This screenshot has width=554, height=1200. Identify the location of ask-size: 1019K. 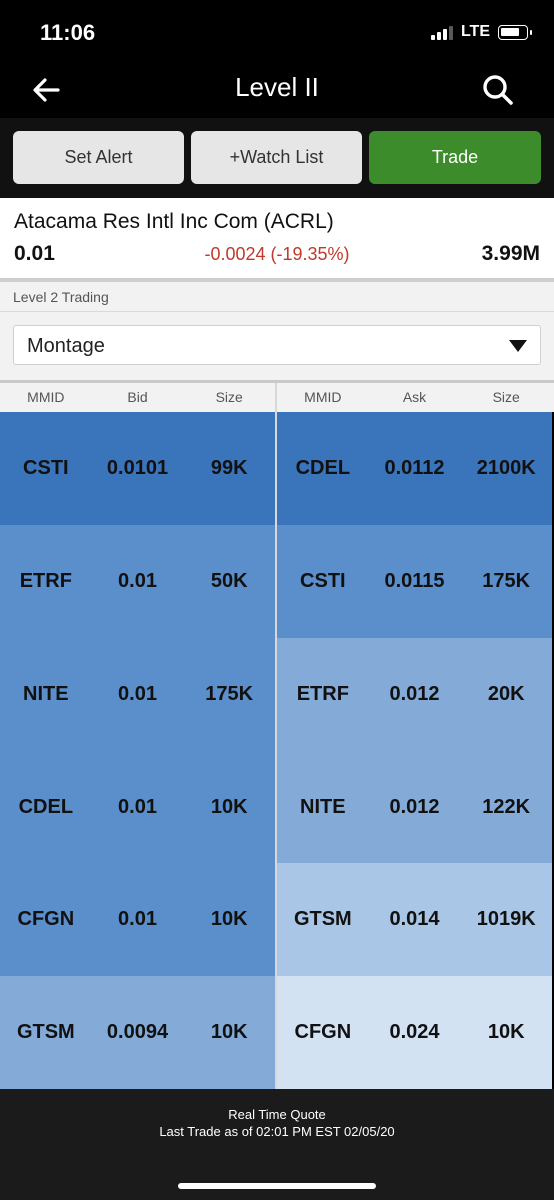
(506, 919).